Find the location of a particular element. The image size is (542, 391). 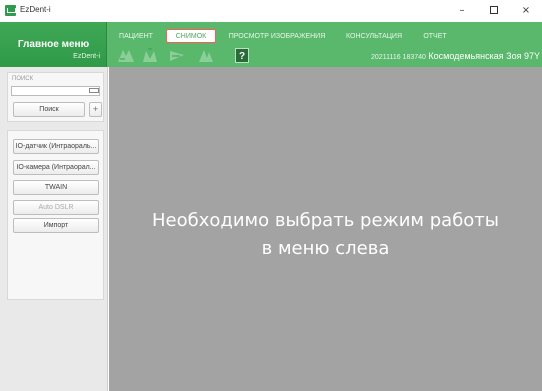

window-title: EzDent-i is located at coordinates (35, 9).